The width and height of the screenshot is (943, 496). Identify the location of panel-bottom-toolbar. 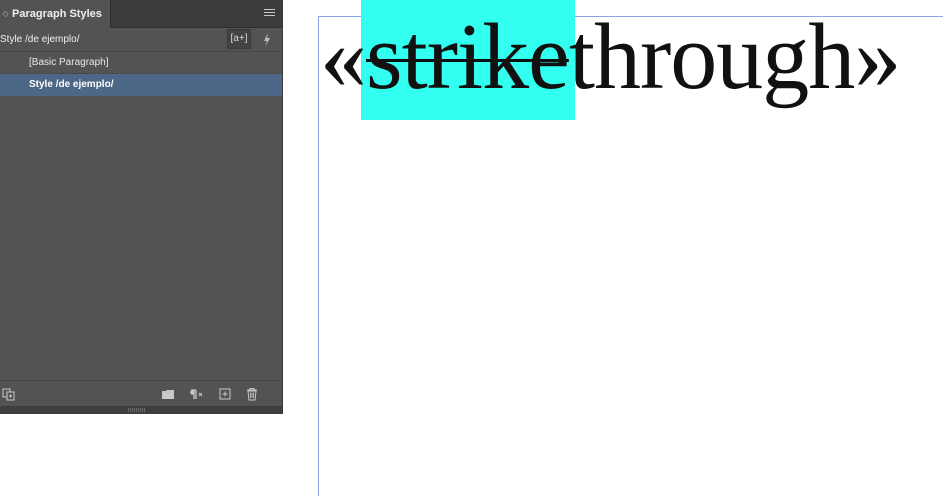
(141, 393).